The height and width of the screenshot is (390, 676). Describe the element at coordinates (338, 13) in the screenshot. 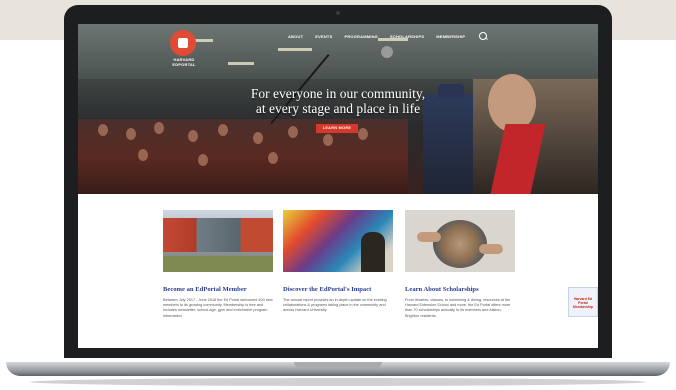

I see `camera-icon` at that location.